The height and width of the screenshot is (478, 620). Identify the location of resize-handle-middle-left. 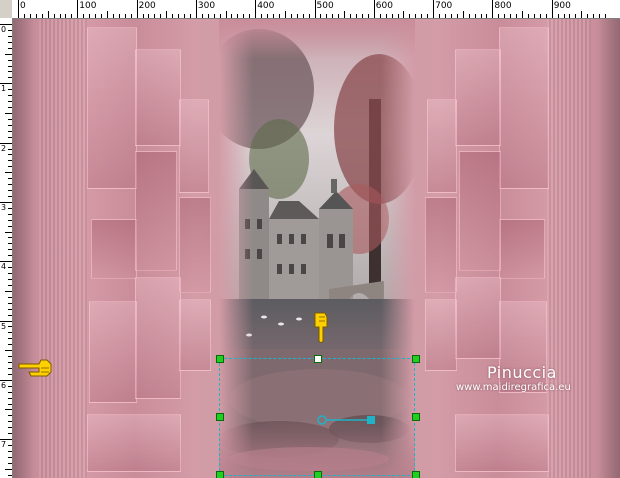
(220, 417).